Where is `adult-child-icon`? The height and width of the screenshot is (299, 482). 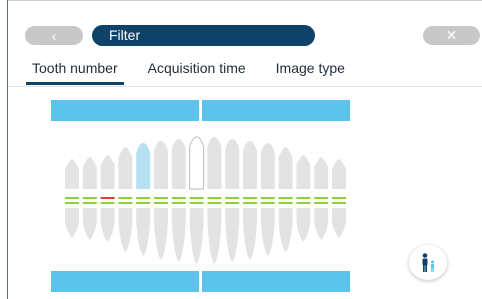 adult-child-icon is located at coordinates (428, 262).